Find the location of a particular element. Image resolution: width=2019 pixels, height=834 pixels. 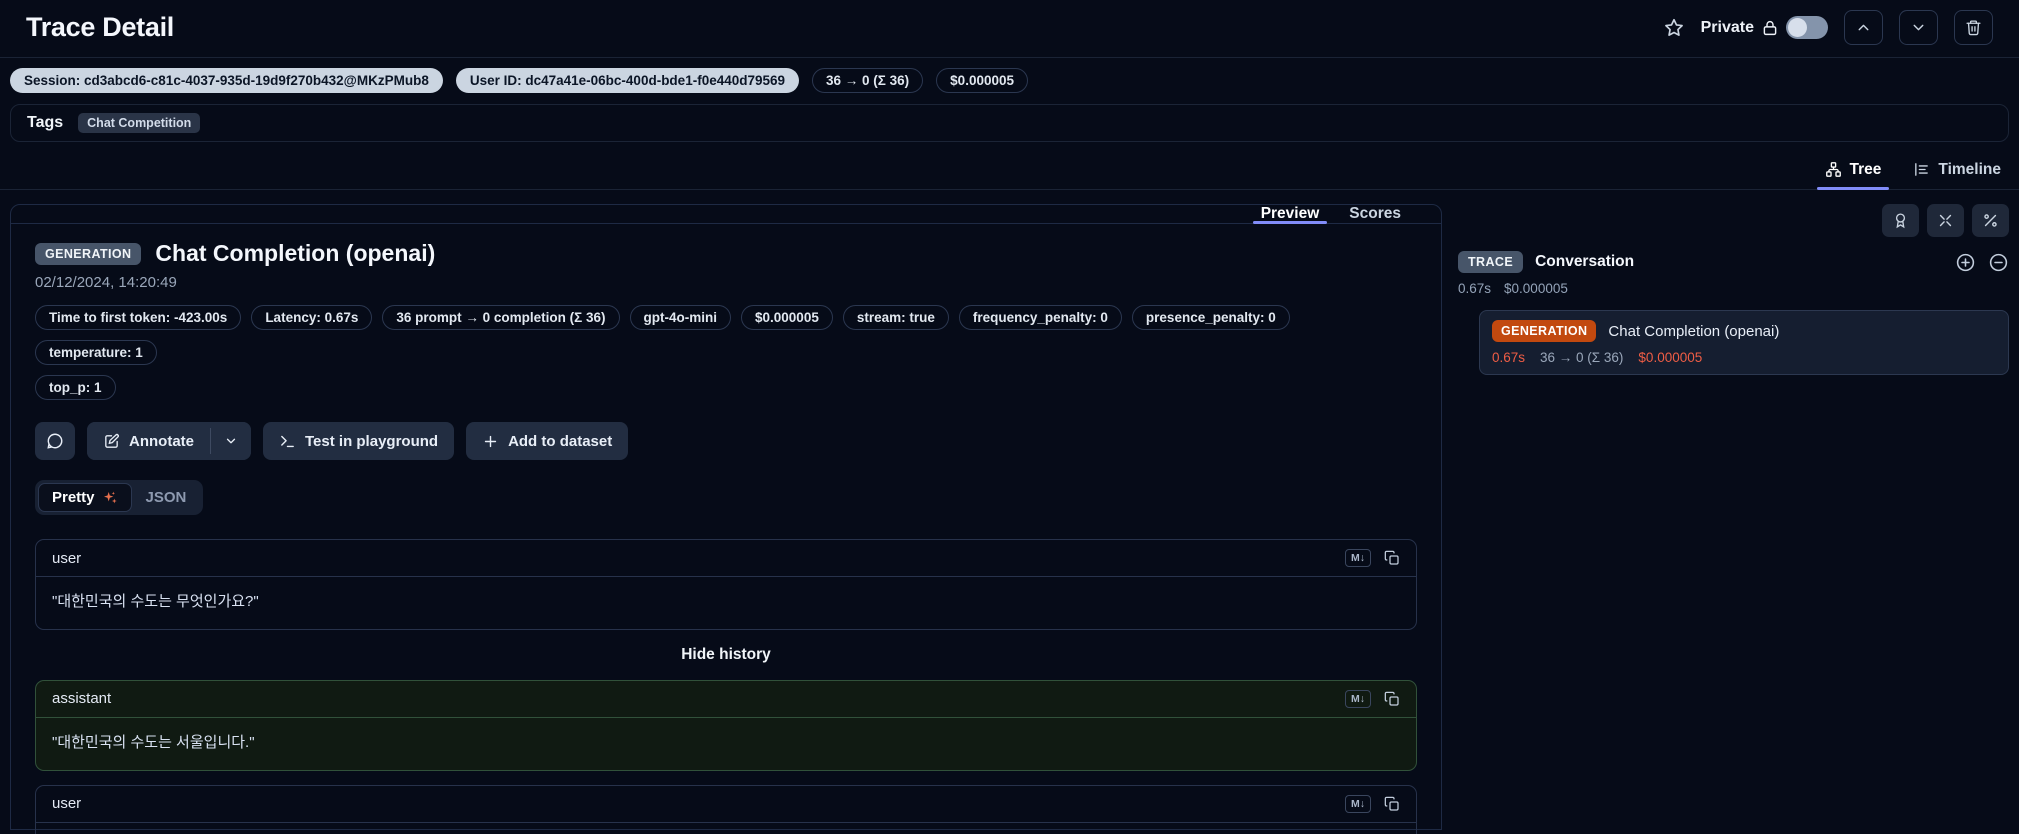

privacy-control: Private is located at coordinates (1764, 27).